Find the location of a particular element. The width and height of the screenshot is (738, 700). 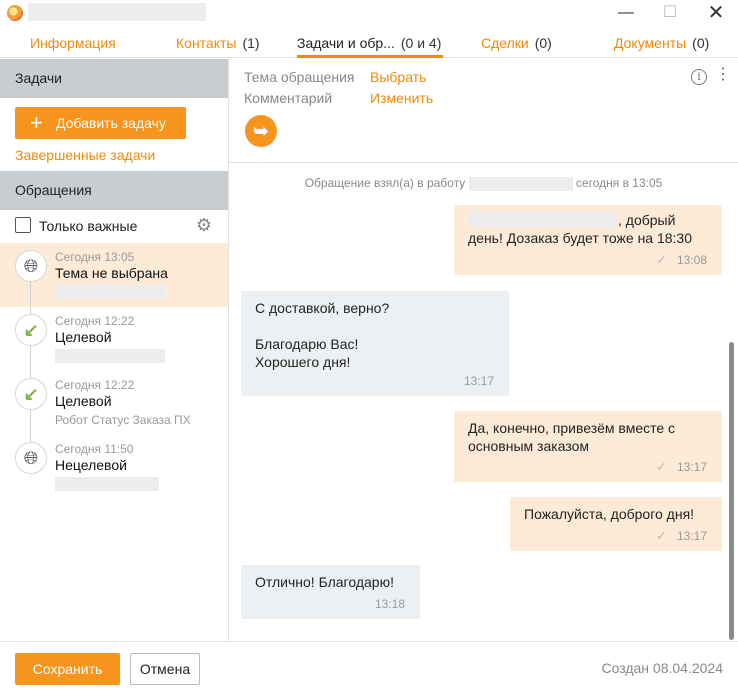

appeal-item: ↙ Сегодня 12:22 Целевой is located at coordinates (114, 339).